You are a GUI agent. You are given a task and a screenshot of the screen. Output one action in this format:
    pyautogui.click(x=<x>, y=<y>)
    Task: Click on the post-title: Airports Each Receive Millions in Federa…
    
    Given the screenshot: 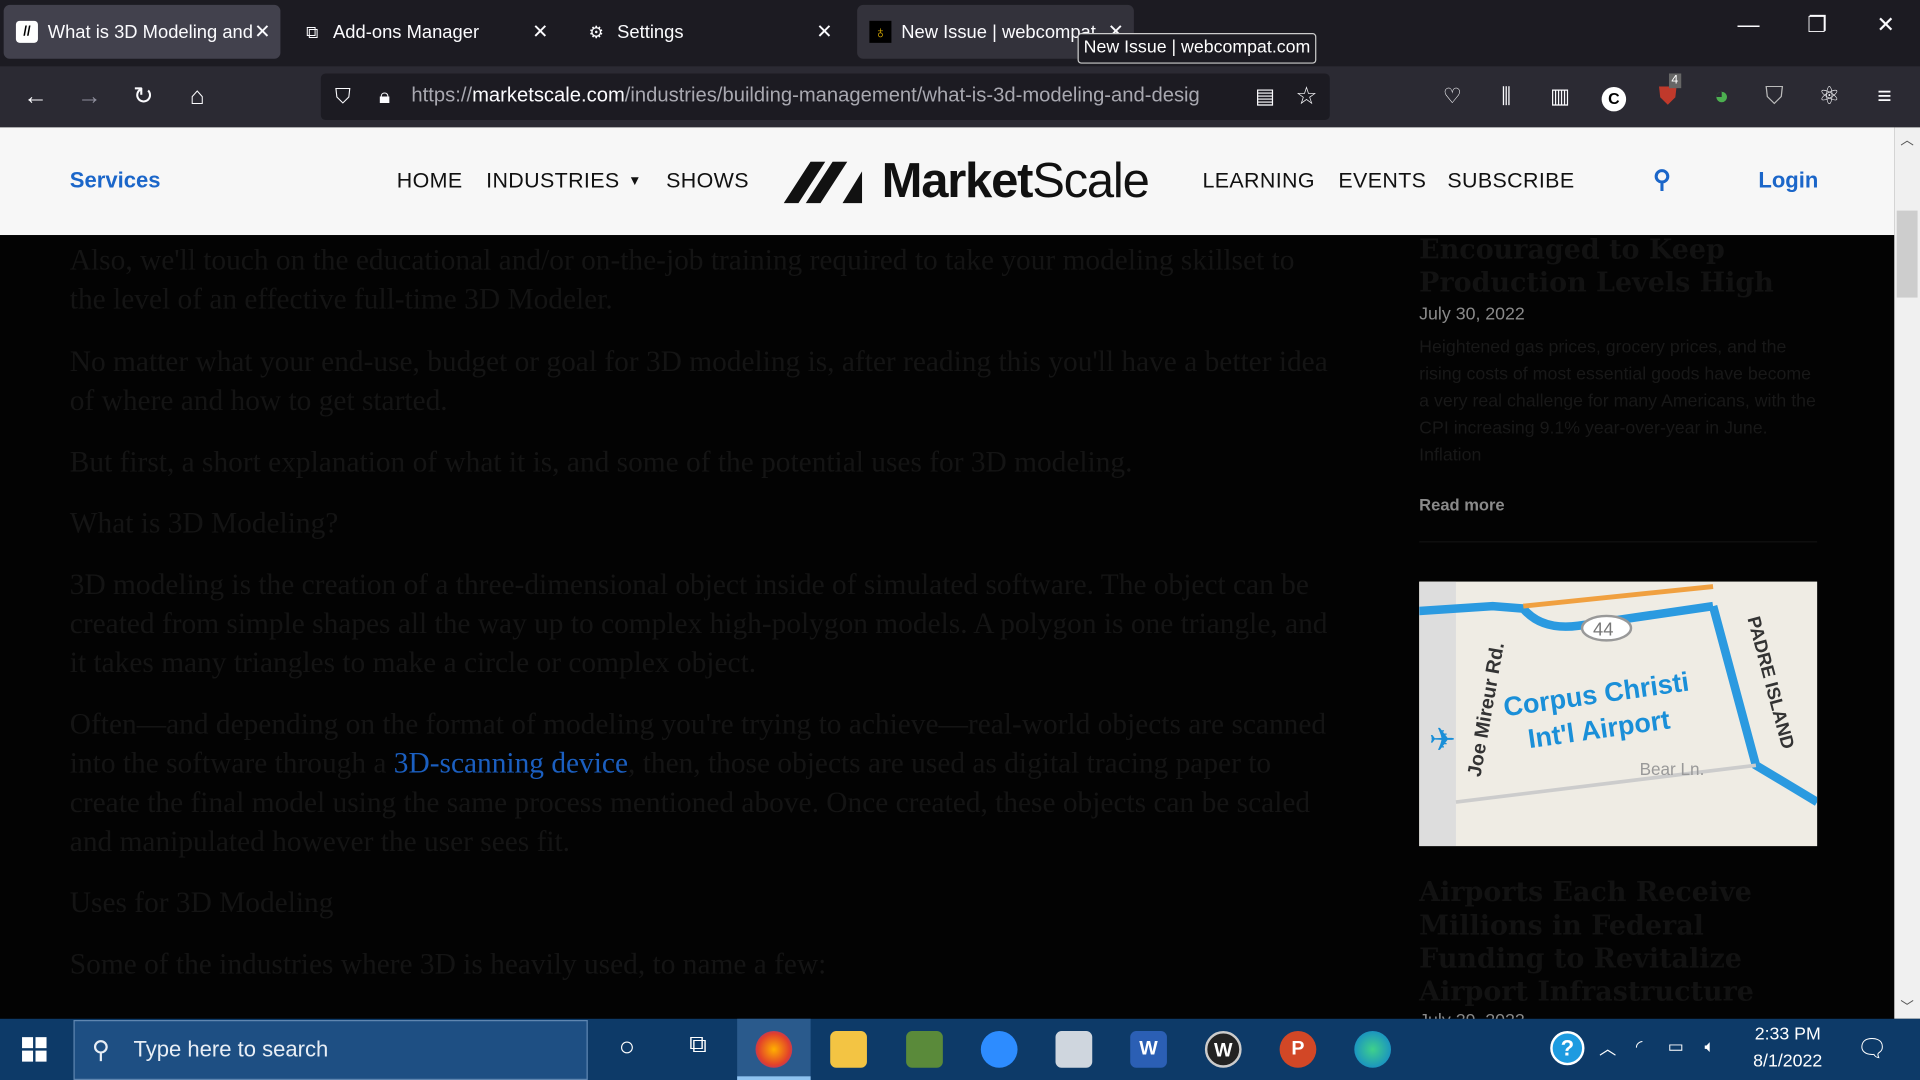 What is the action you would take?
    pyautogui.click(x=1618, y=943)
    